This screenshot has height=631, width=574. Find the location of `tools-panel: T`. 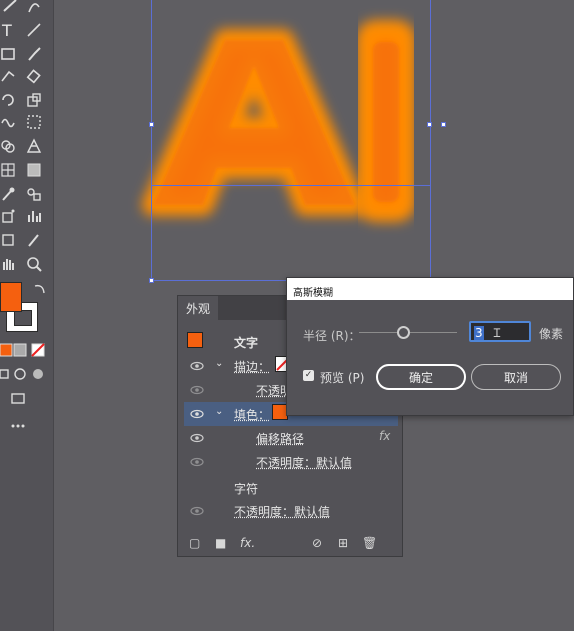

tools-panel: T is located at coordinates (27, 315).